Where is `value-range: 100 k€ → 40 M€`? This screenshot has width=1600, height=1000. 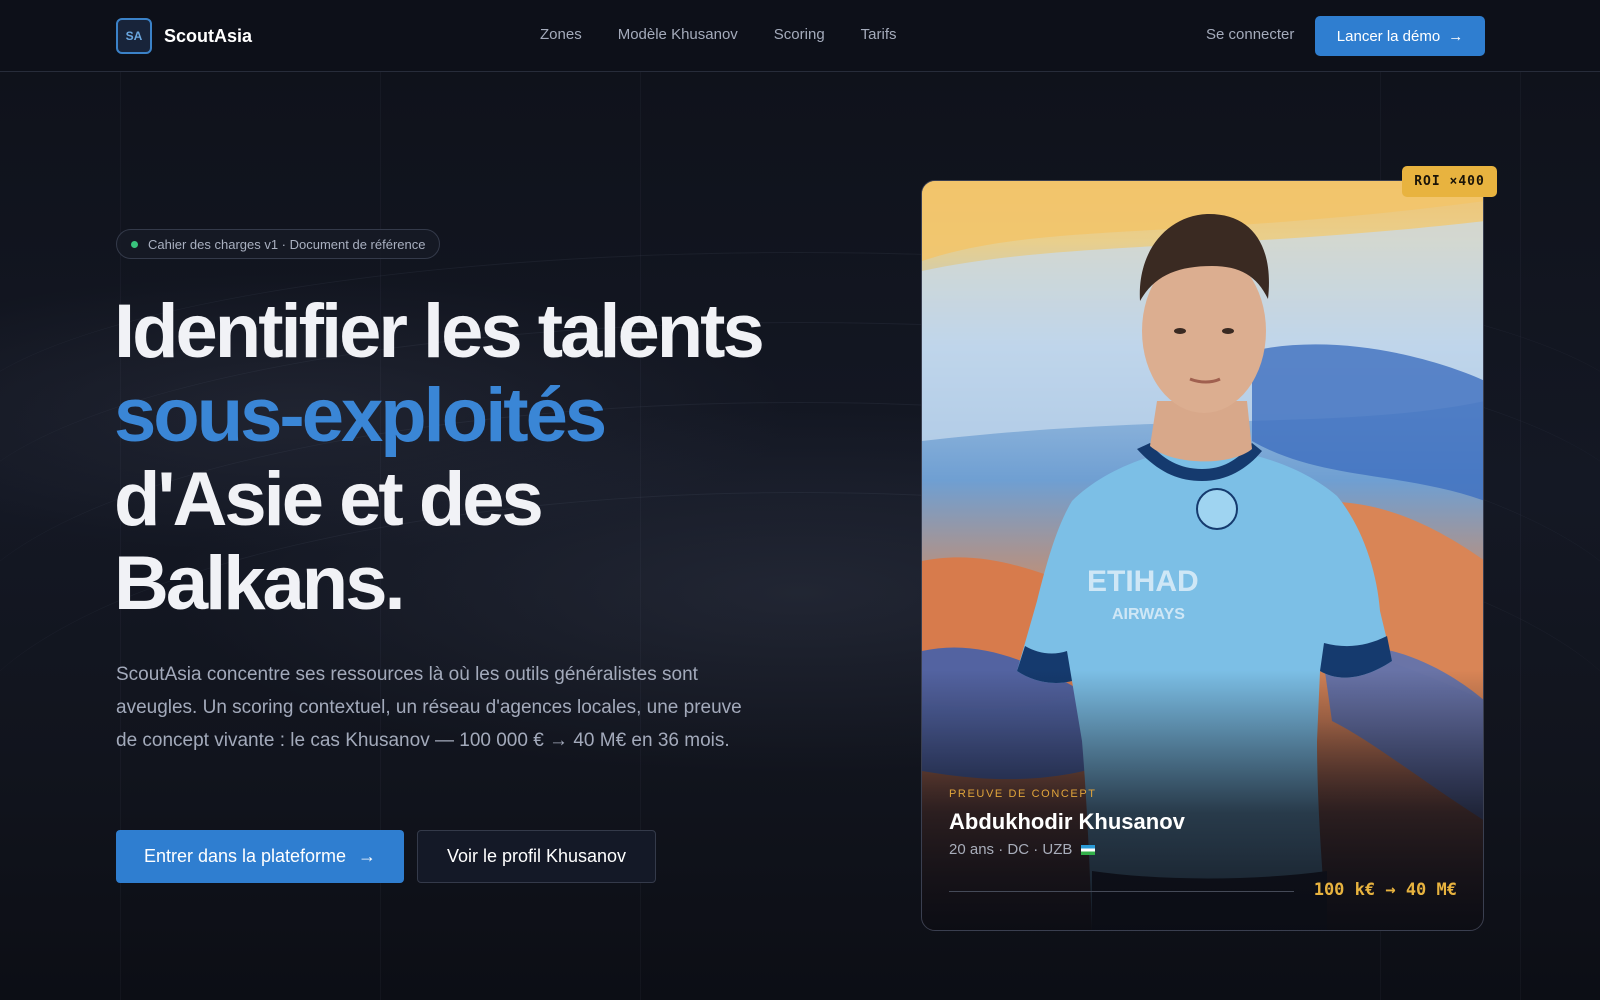
value-range: 100 k€ → 40 M€ is located at coordinates (1385, 890).